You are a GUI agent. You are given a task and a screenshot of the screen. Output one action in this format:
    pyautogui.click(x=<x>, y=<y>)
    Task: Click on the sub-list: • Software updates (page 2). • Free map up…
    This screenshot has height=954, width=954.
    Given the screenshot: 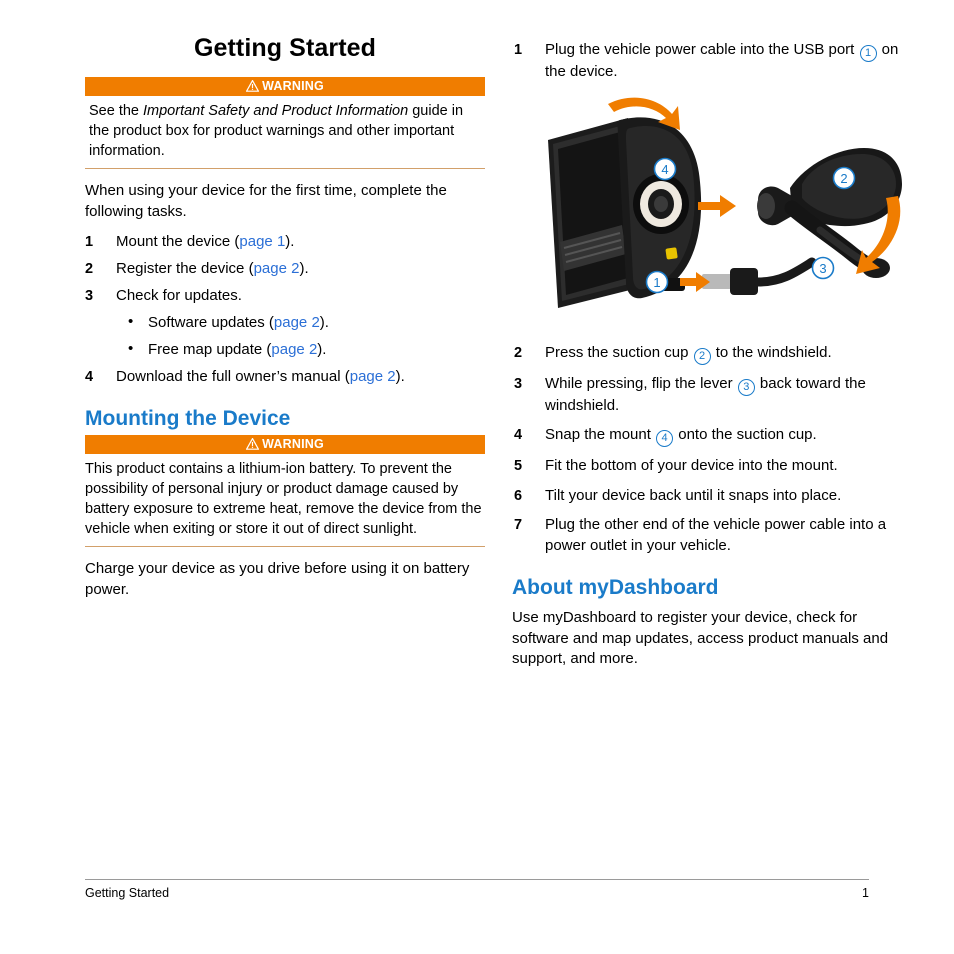 What is the action you would take?
    pyautogui.click(x=300, y=336)
    